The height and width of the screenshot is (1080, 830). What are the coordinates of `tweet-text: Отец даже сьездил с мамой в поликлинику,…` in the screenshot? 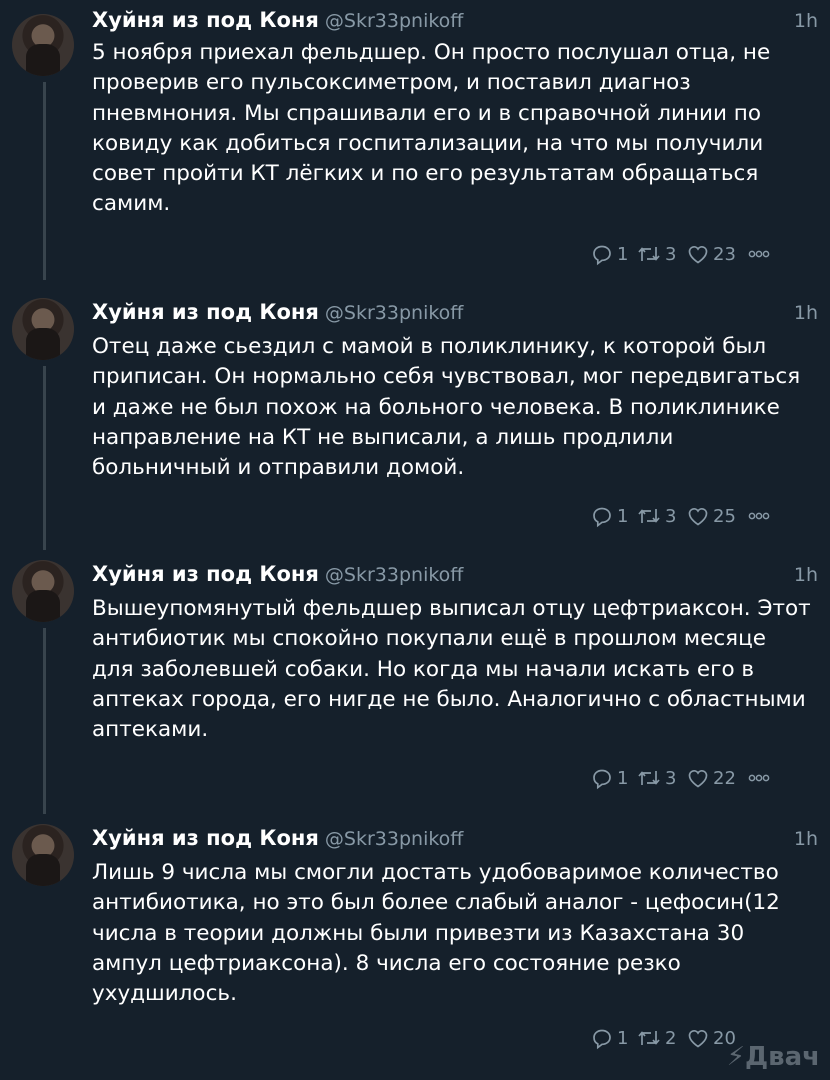 It's located at (446, 407).